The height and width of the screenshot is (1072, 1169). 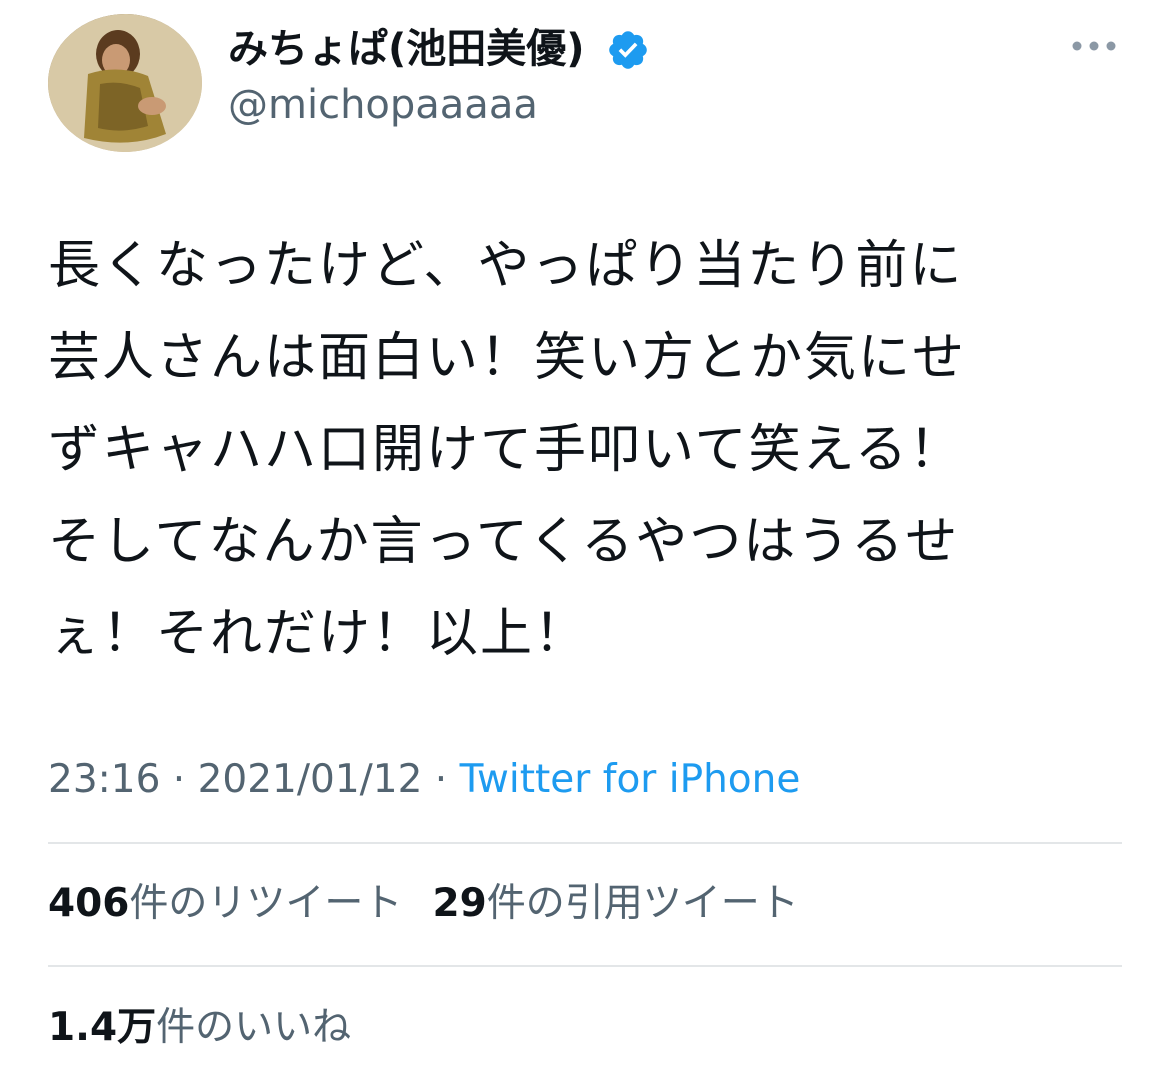 What do you see at coordinates (506, 266) in the screenshot?
I see `tweet-text-line: 長くなったけど、やっぱり当たり前に` at bounding box center [506, 266].